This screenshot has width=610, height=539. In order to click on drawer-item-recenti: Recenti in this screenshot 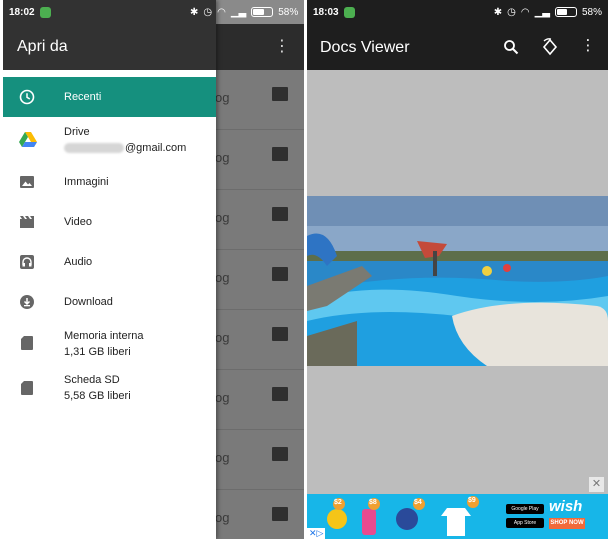, I will do `click(109, 97)`.